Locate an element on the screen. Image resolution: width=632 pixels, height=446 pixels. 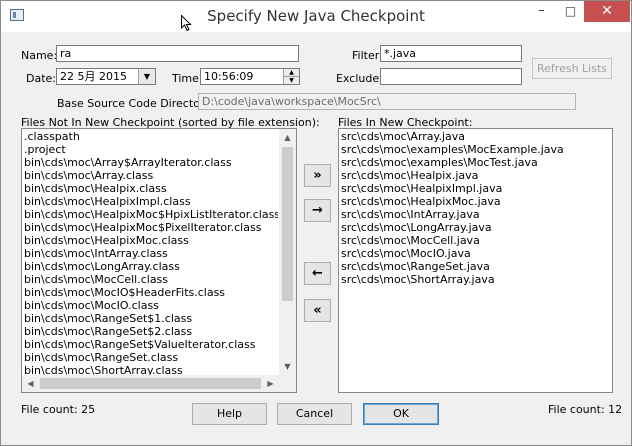
right-list-item: src\cds\moc\MocCell.java is located at coordinates (474, 240).